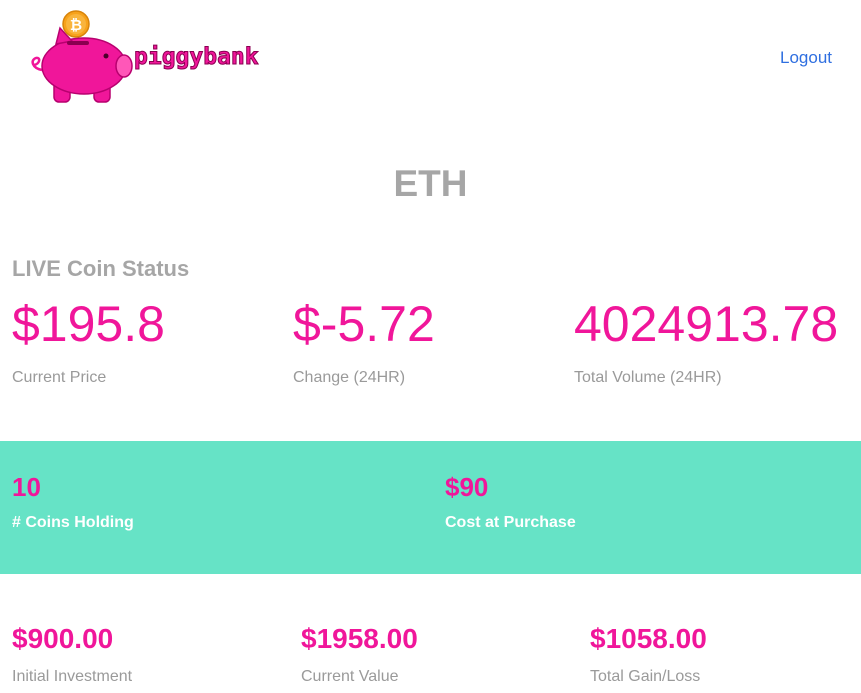 The height and width of the screenshot is (693, 861). Describe the element at coordinates (72, 655) in the screenshot. I see `initial-investment-stat: $900.00 Initial Investment` at that location.